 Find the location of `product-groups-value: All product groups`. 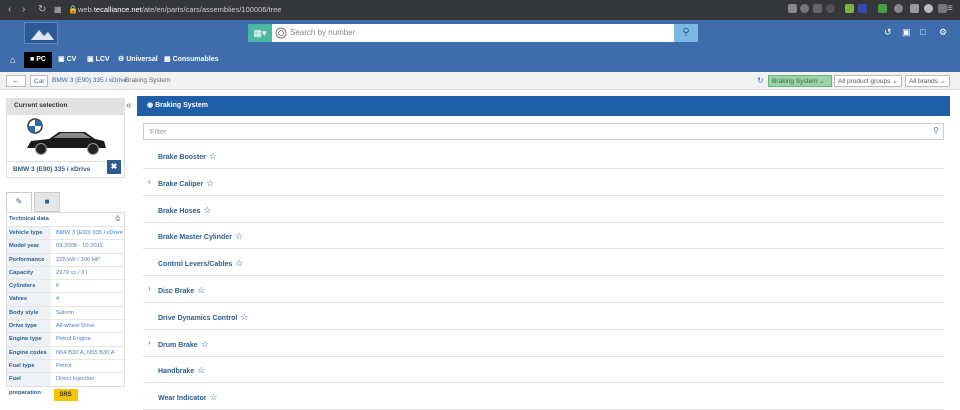

product-groups-value: All product groups is located at coordinates (864, 81).